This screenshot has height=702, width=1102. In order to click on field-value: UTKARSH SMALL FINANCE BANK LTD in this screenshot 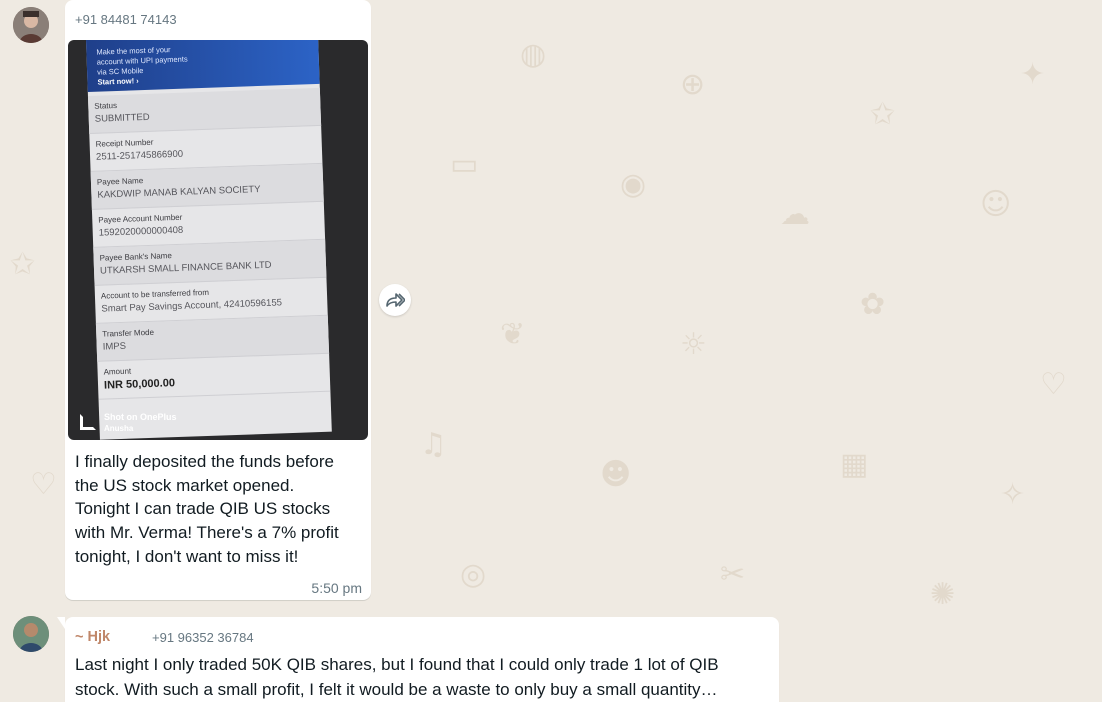, I will do `click(185, 268)`.